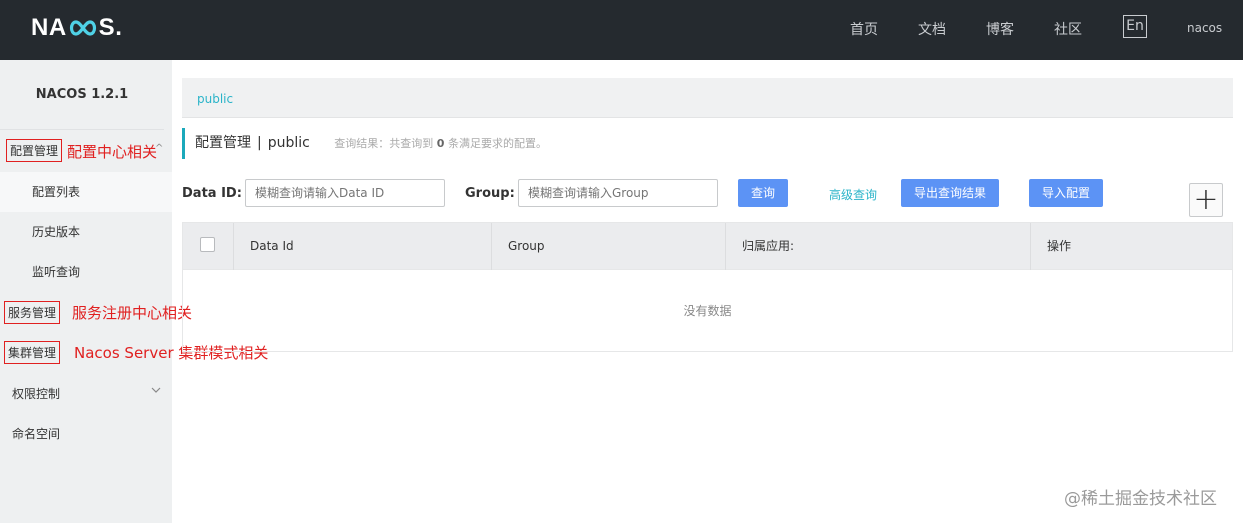 The height and width of the screenshot is (523, 1243). I want to click on select-all-checkbox, so click(207, 244).